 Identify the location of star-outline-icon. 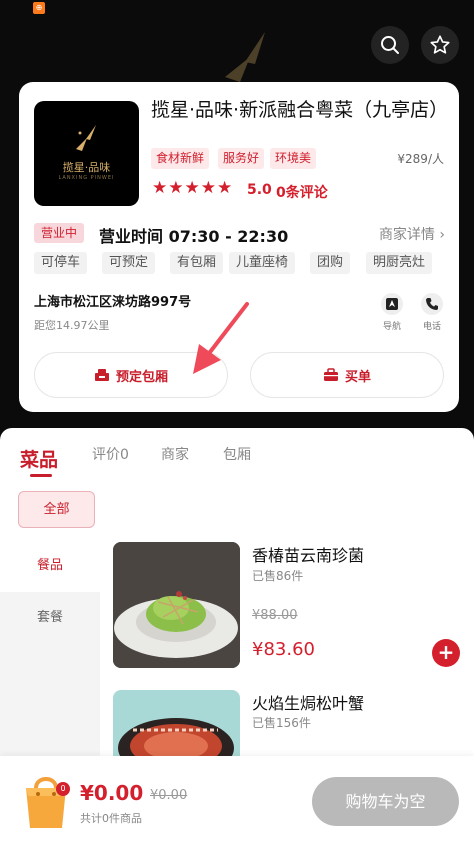
(440, 44).